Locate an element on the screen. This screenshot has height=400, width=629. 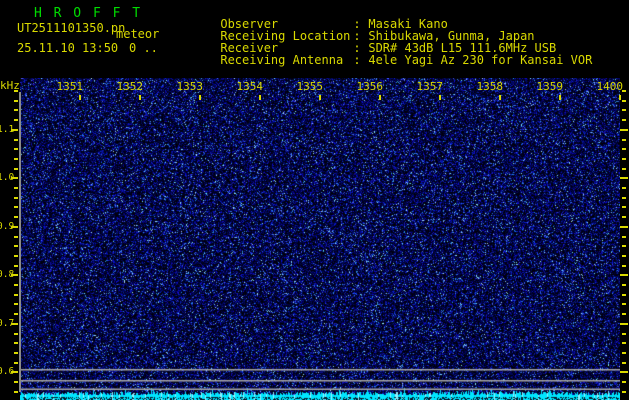
y-tick-label: 0.6 is located at coordinates (7, 371).